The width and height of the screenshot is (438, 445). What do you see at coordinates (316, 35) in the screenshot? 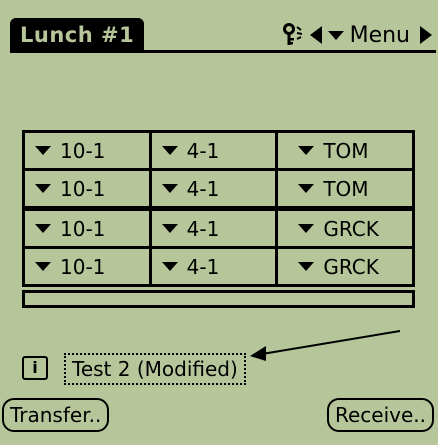
I see `left-arrow-icon` at bounding box center [316, 35].